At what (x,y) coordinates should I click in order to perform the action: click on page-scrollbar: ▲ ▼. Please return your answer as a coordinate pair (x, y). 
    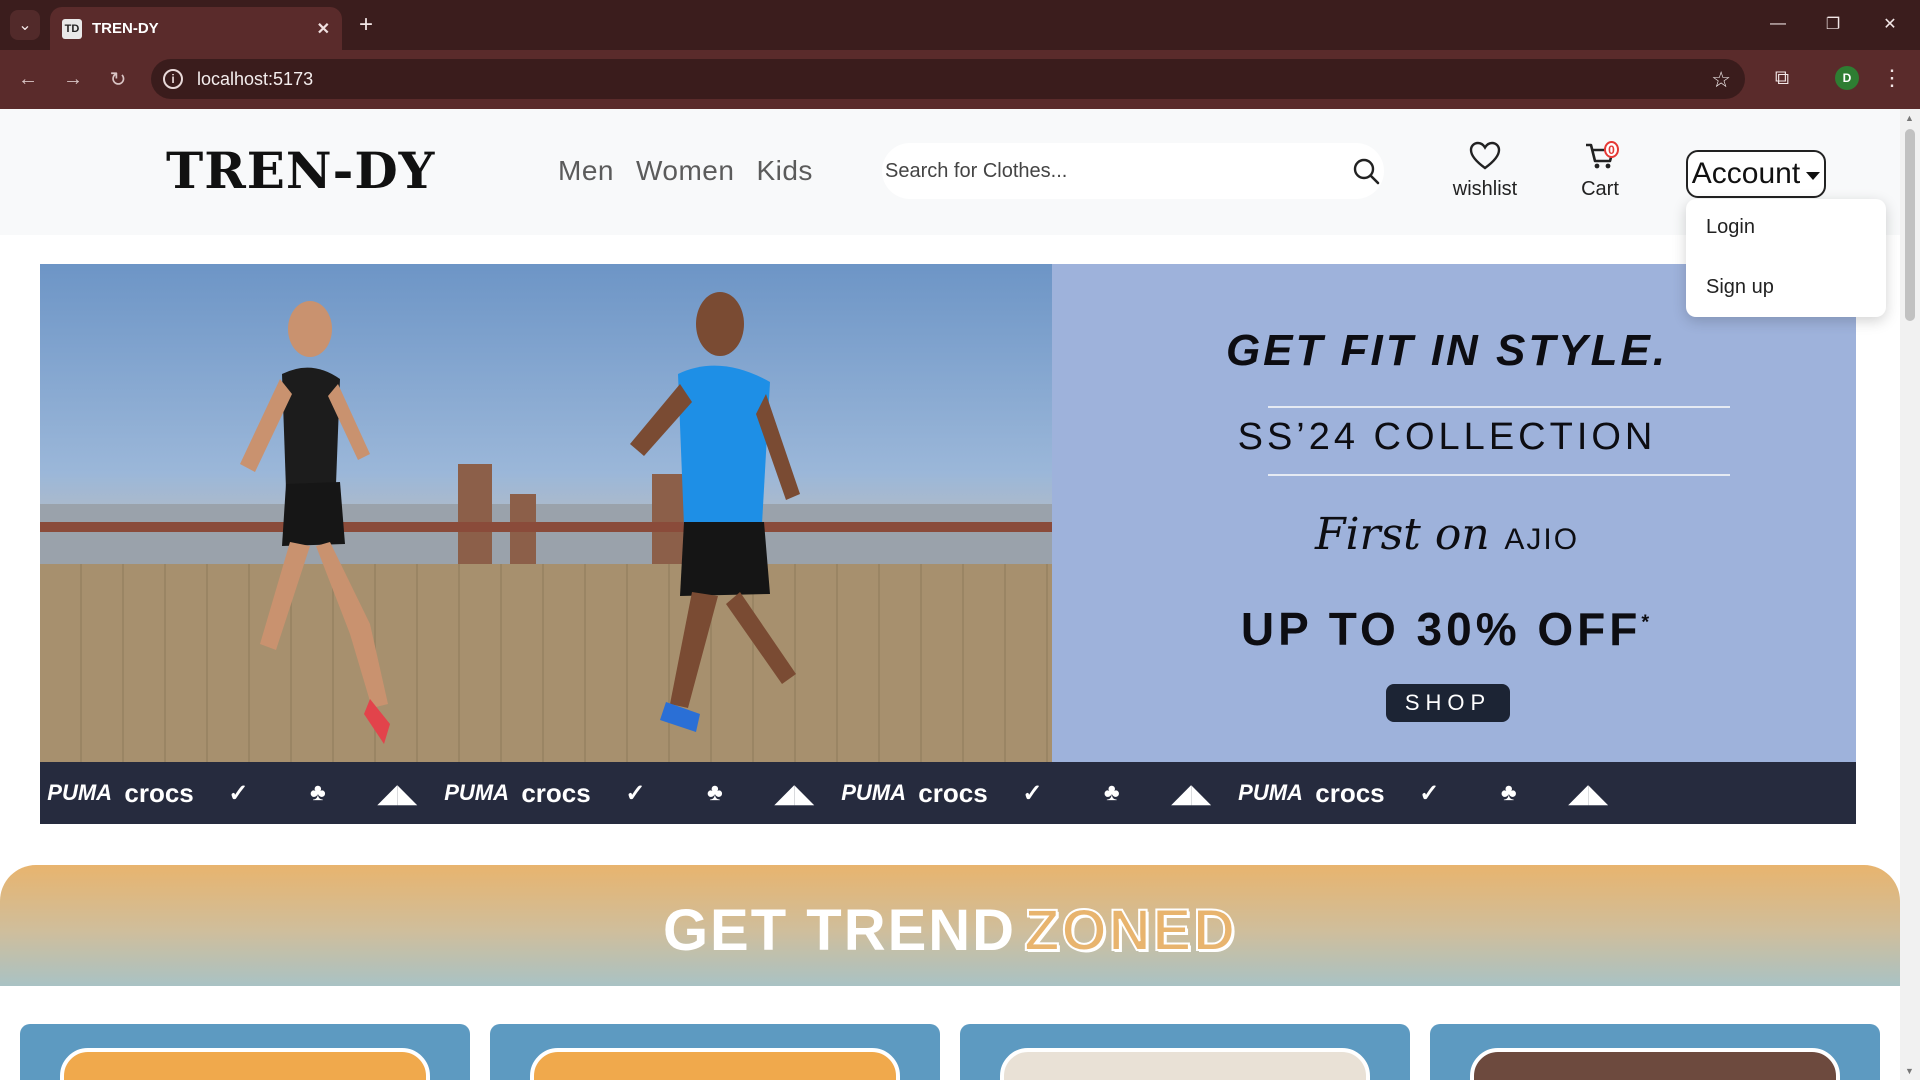
    Looking at the image, I should click on (1910, 594).